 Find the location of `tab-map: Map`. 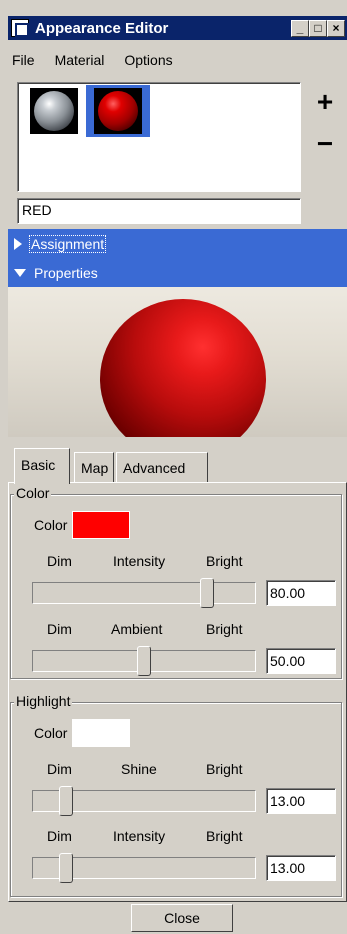

tab-map: Map is located at coordinates (94, 467).